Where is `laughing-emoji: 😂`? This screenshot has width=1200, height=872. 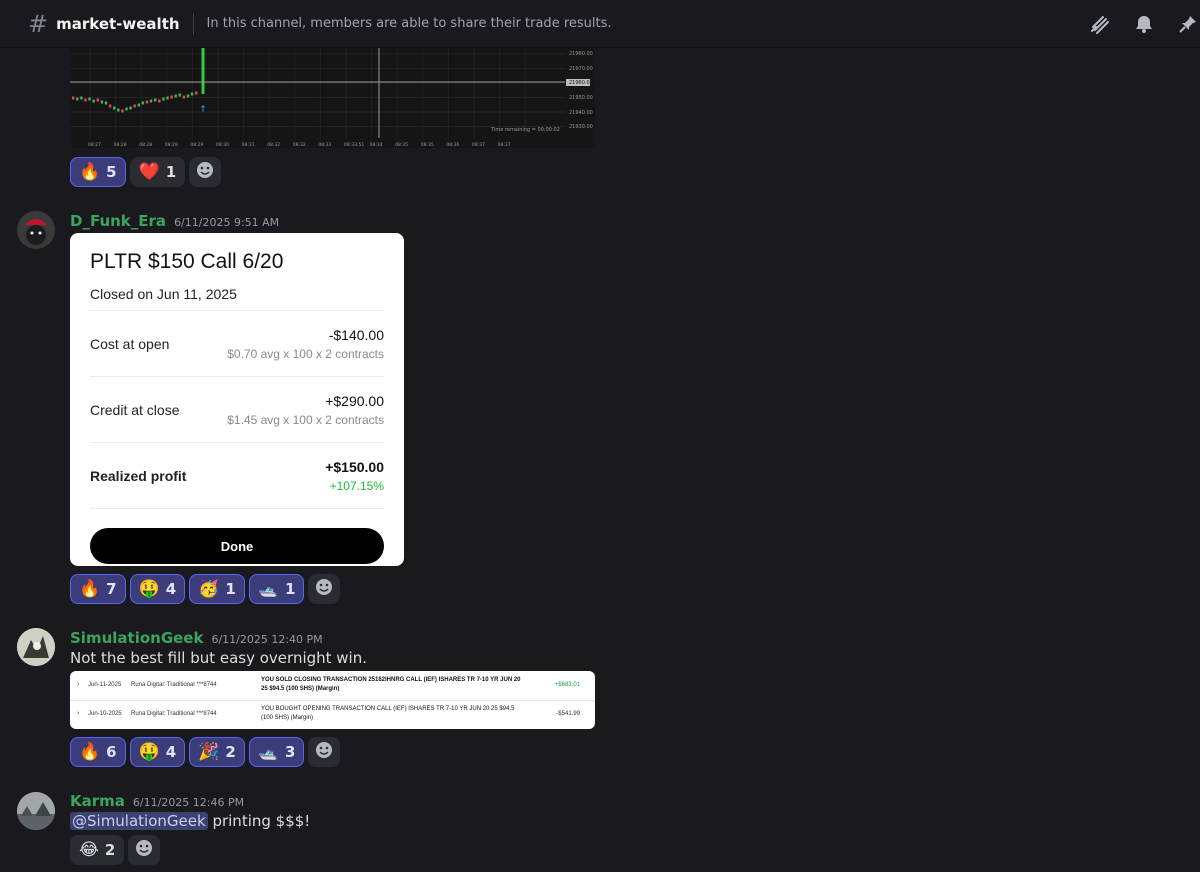
laughing-emoji: 😂 is located at coordinates (89, 849).